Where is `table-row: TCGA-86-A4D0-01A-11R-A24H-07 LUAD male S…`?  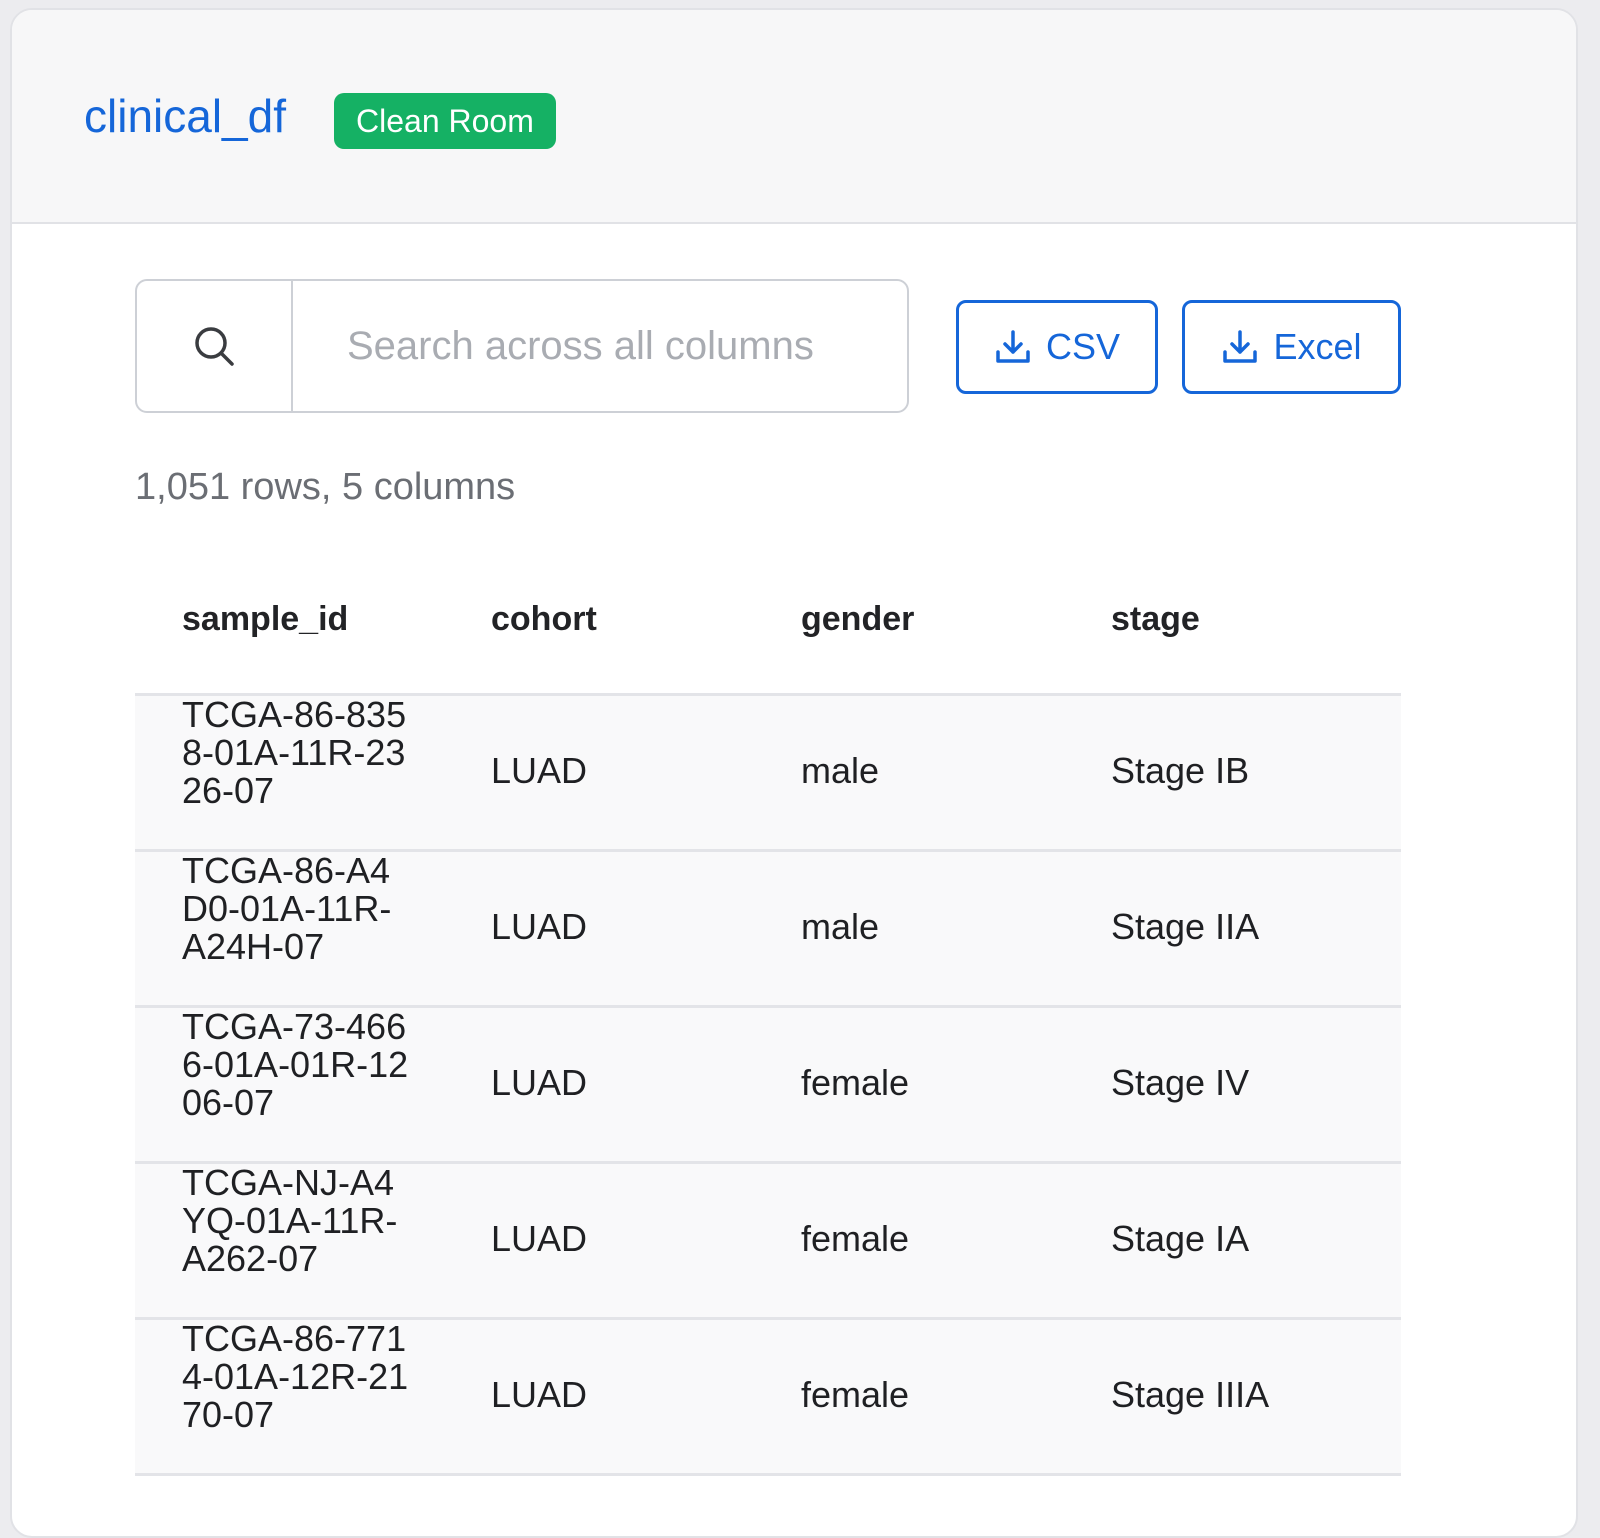 table-row: TCGA-86-A4D0-01A-11R-A24H-07 LUAD male S… is located at coordinates (768, 930).